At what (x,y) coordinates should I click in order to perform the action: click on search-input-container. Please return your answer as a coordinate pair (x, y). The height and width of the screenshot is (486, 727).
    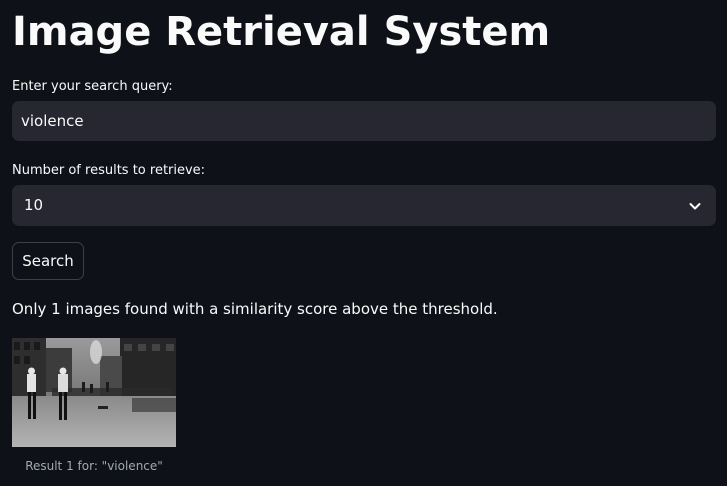
    Looking at the image, I should click on (364, 121).